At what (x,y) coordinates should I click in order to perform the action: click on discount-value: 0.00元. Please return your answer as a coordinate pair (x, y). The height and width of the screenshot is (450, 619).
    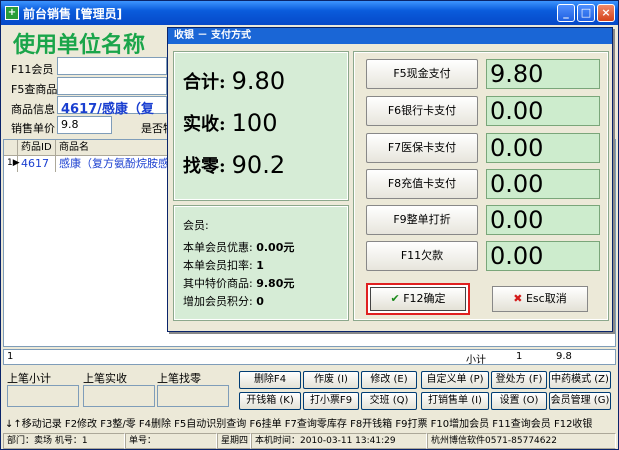
    Looking at the image, I should click on (275, 247).